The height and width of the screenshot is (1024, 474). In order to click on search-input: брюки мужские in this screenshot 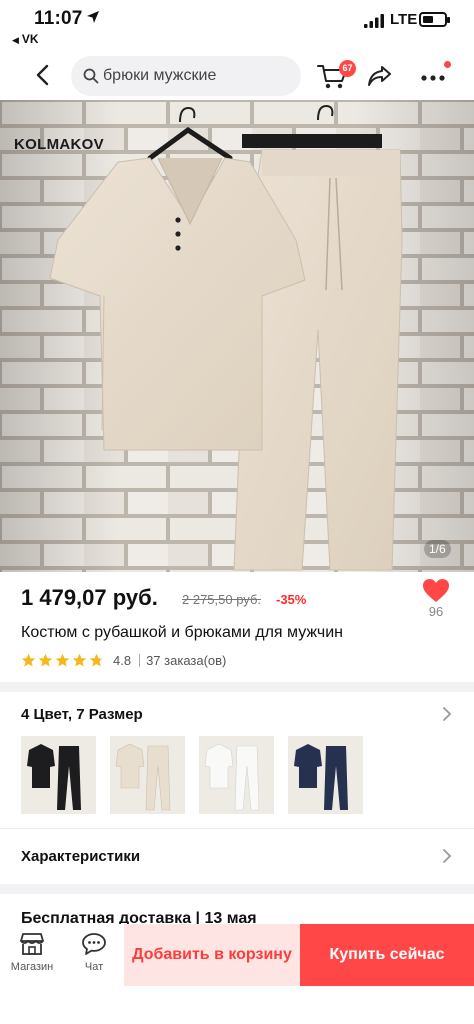, I will do `click(186, 76)`.